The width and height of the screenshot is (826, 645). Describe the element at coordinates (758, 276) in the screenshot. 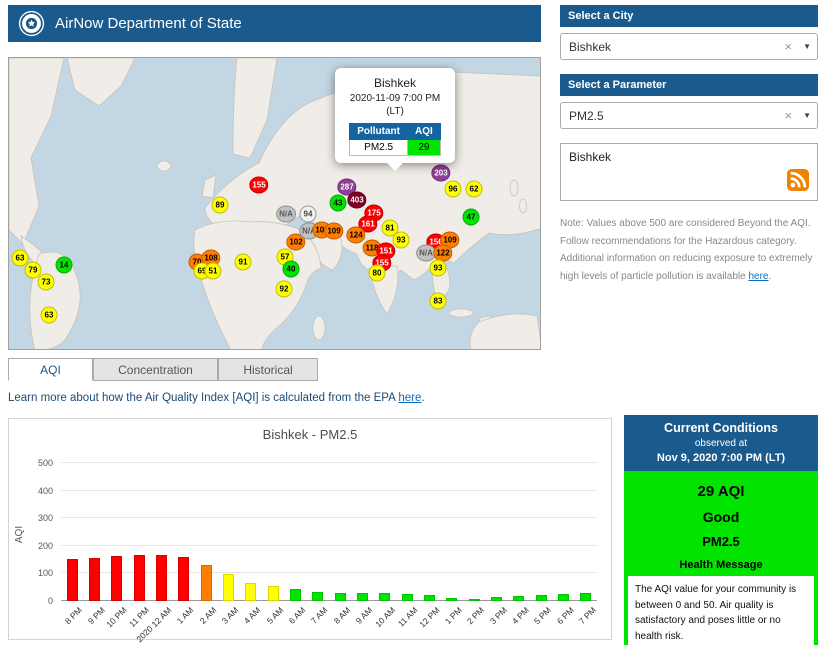

I see `note-here-link: here` at that location.